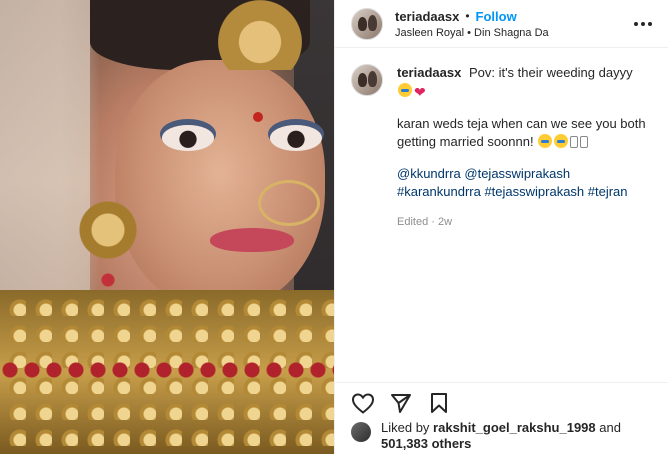 This screenshot has width=668, height=454. Describe the element at coordinates (512, 191) in the screenshot. I see `caption-hashtags: #karankundrra #tejasswiprakash #tejran` at that location.